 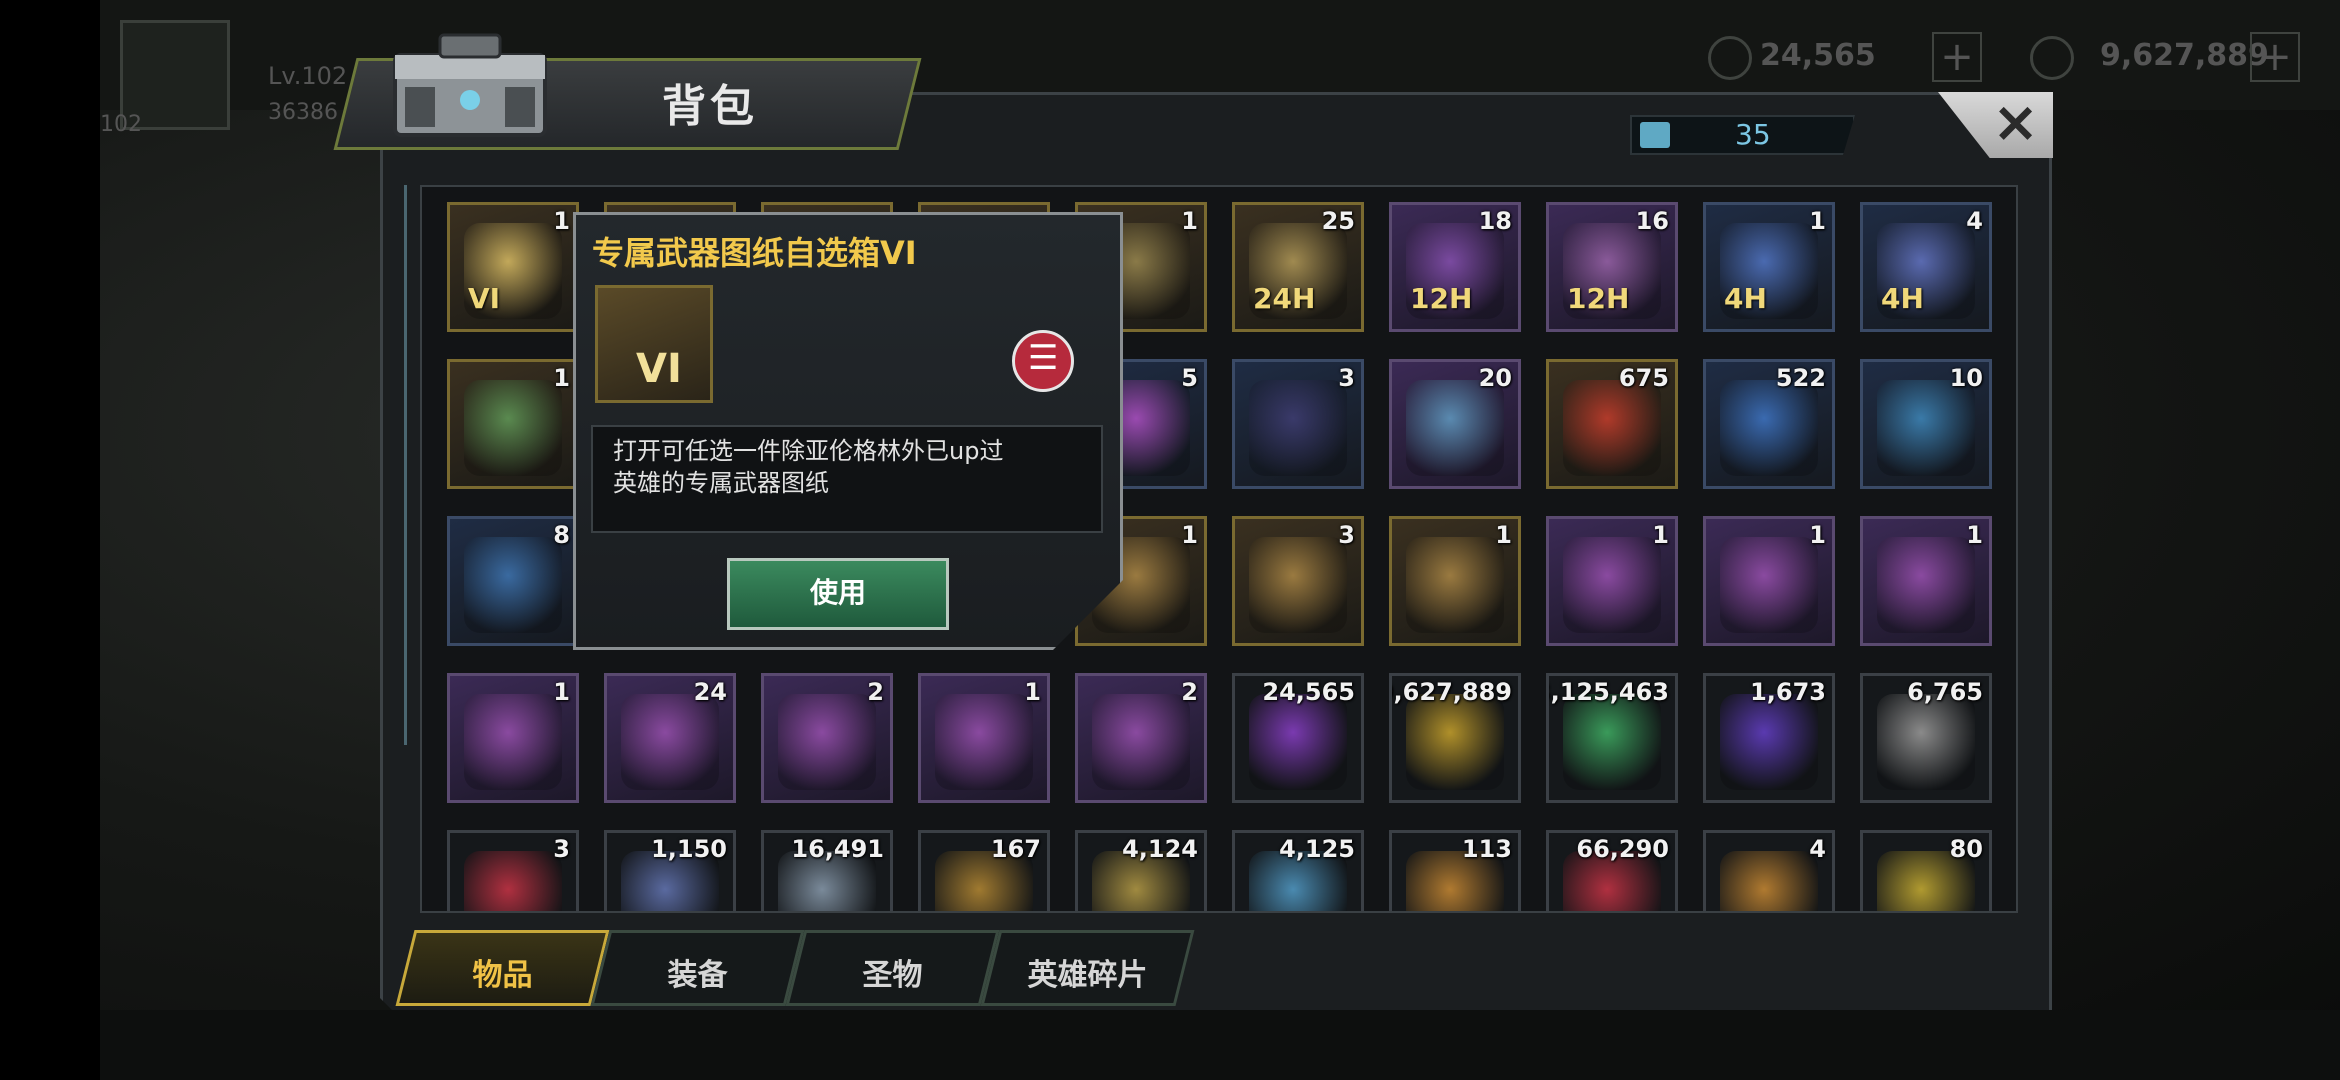 I want to click on item-count: 25, so click(x=1338, y=221).